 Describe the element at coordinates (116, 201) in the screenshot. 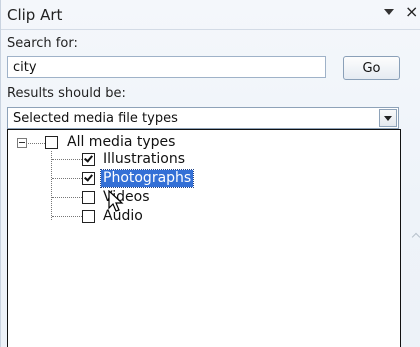

I see `mouse-pointer-icon` at that location.